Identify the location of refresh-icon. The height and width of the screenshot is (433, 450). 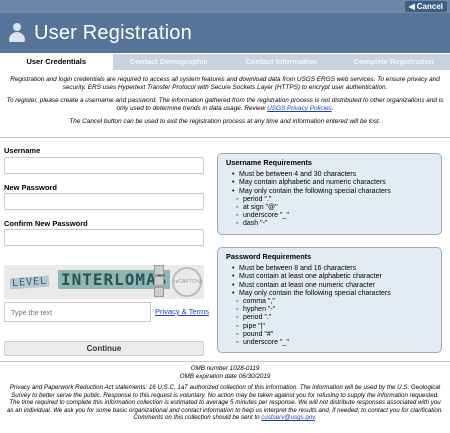
(159, 270).